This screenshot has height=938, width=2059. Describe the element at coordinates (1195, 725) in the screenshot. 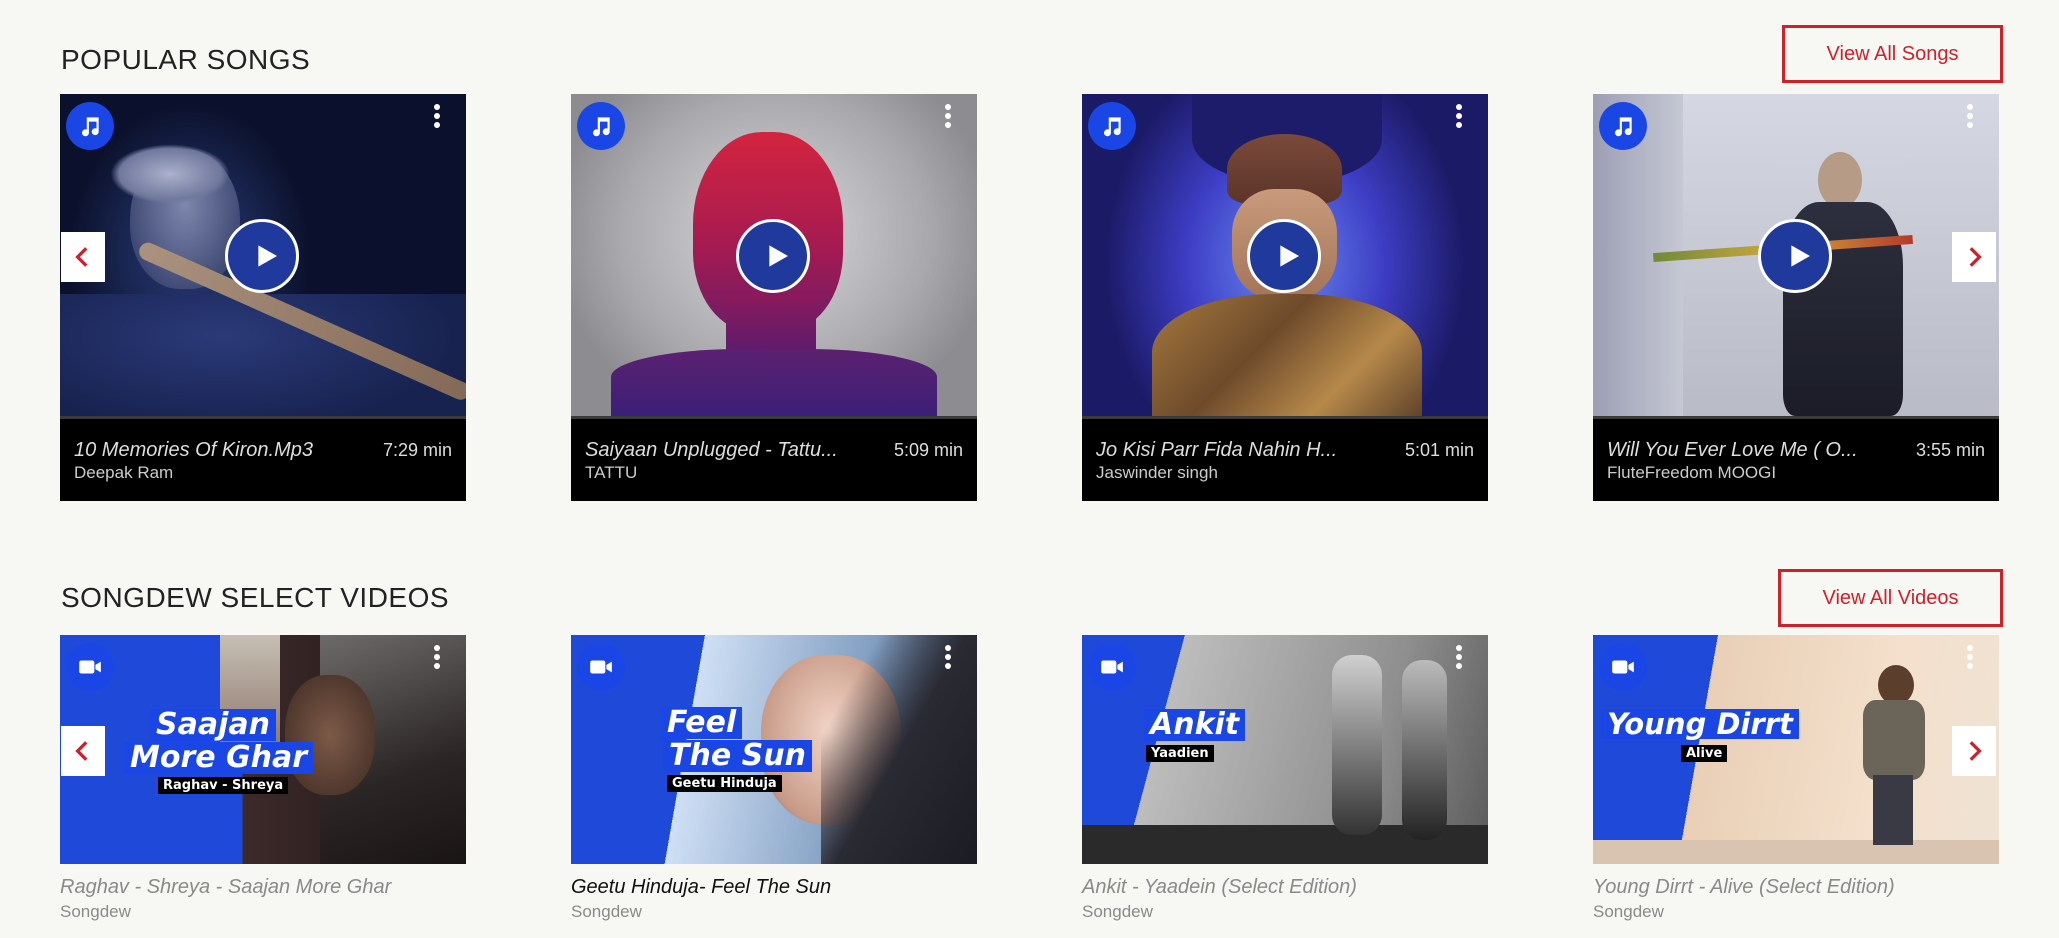

I see `video-overlay-title: Ankit` at that location.